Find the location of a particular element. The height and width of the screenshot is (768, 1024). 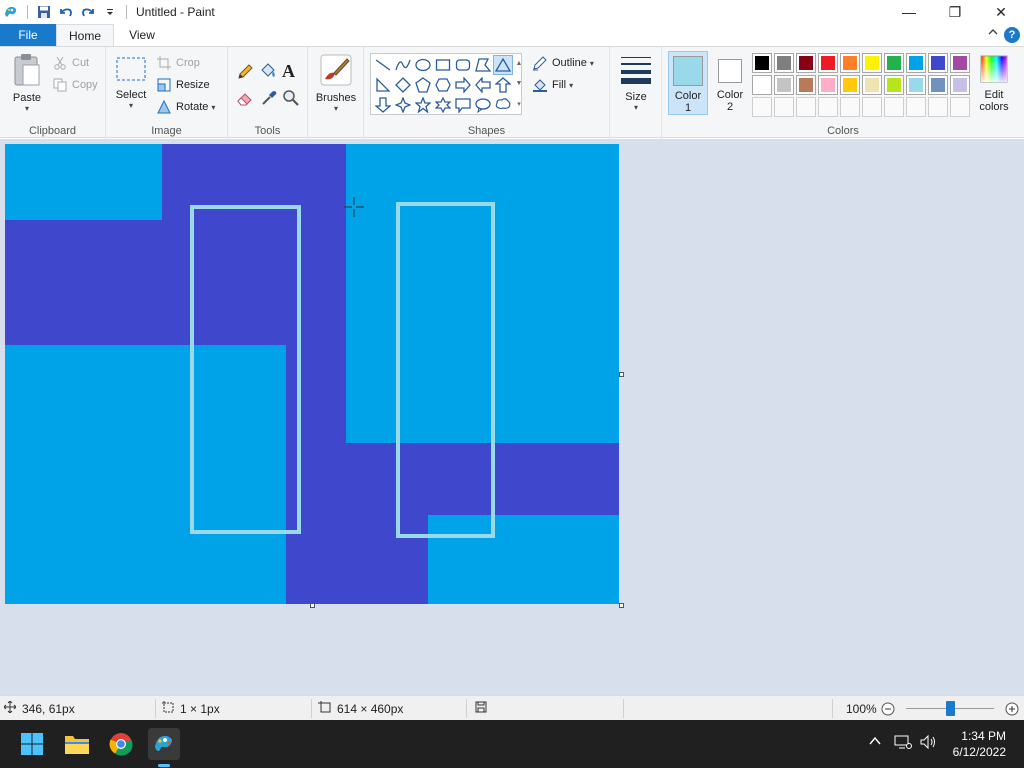

color-picker-icon is located at coordinates (269, 99).